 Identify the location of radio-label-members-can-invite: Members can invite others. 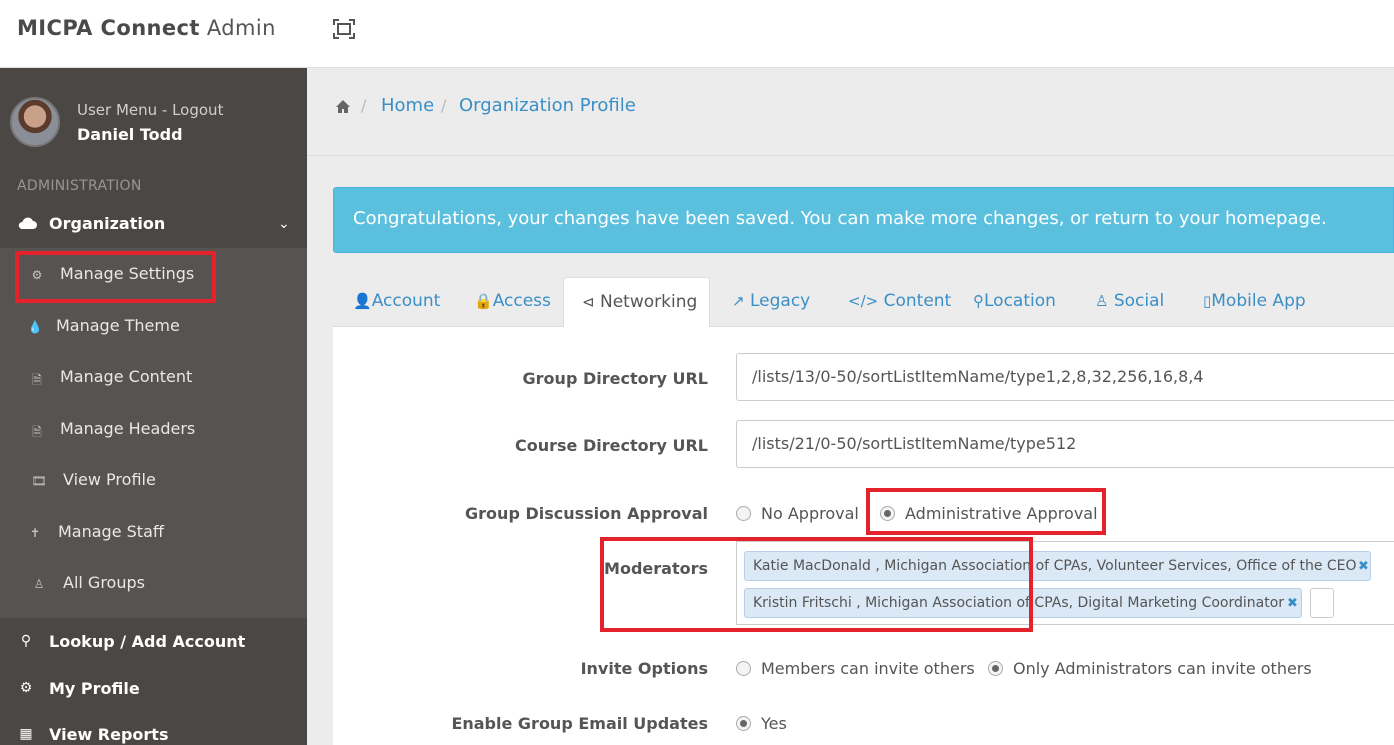
(868, 668).